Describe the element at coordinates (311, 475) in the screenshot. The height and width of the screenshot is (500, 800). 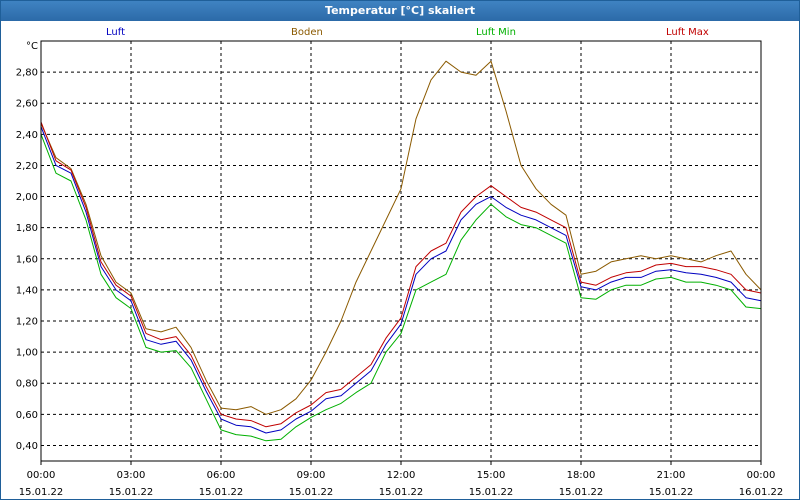
I see `x-tick-time-label: 09:00` at that location.